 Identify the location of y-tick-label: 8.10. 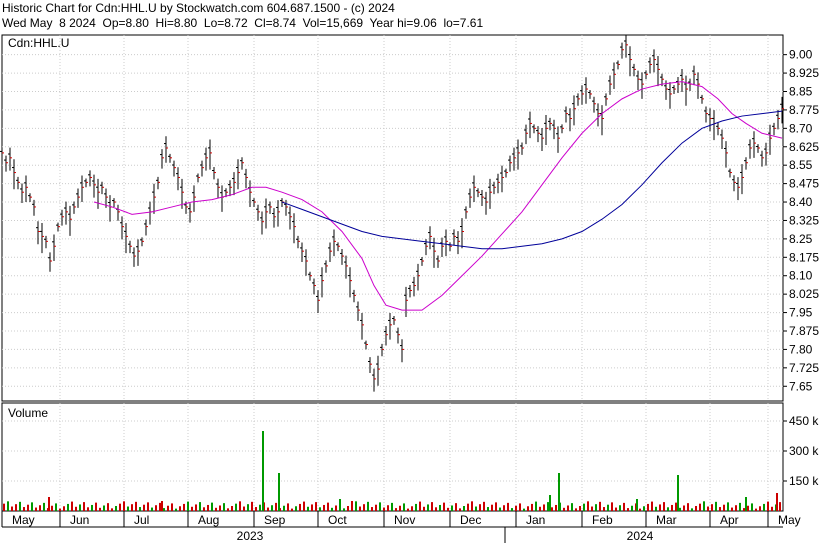
(801, 276).